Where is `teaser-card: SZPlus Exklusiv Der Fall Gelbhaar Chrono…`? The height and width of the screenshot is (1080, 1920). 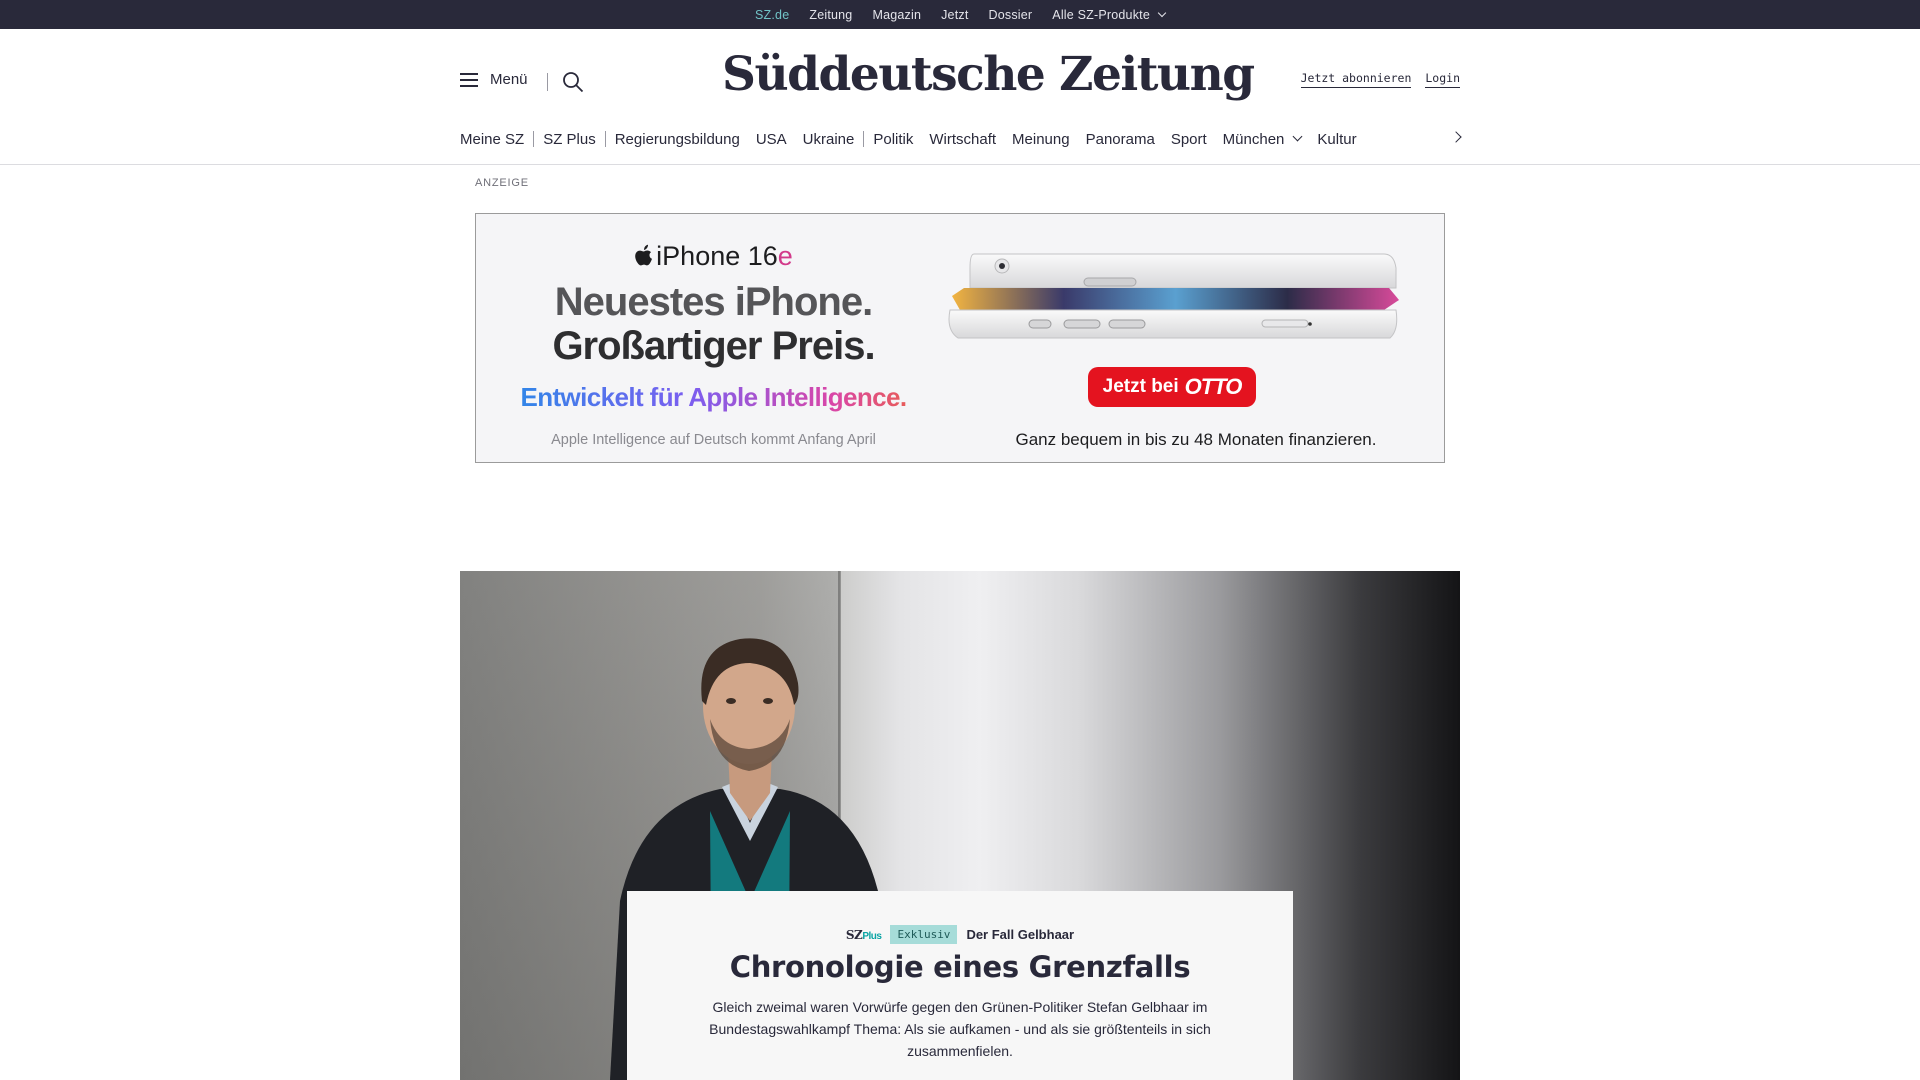
teaser-card: SZPlus Exklusiv Der Fall Gelbhaar Chrono… is located at coordinates (960, 985).